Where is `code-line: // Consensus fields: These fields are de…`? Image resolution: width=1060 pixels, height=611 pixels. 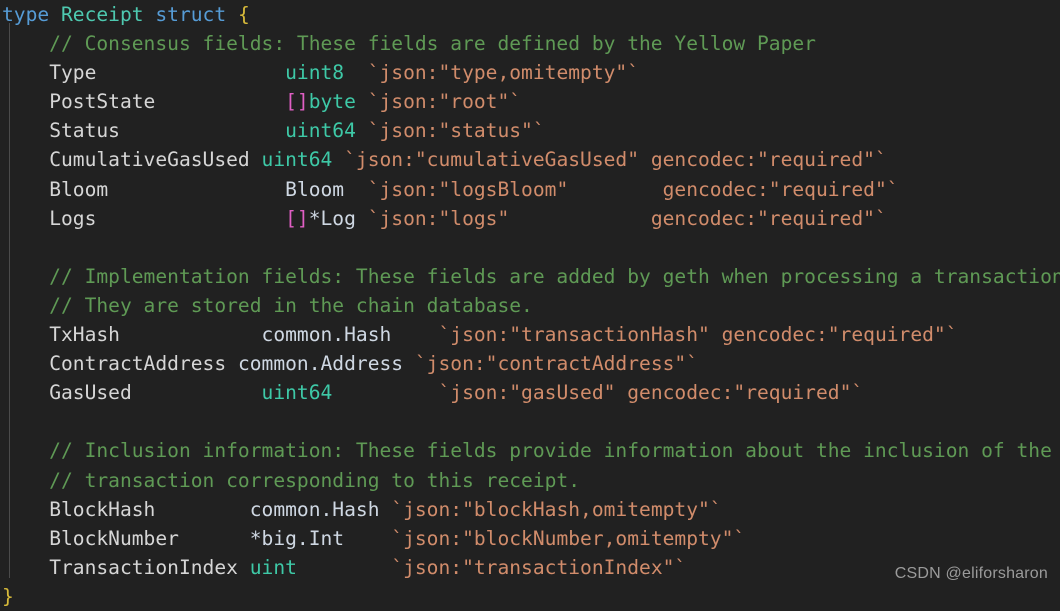
code-line: // Consensus fields: These fields are de… is located at coordinates (530, 43).